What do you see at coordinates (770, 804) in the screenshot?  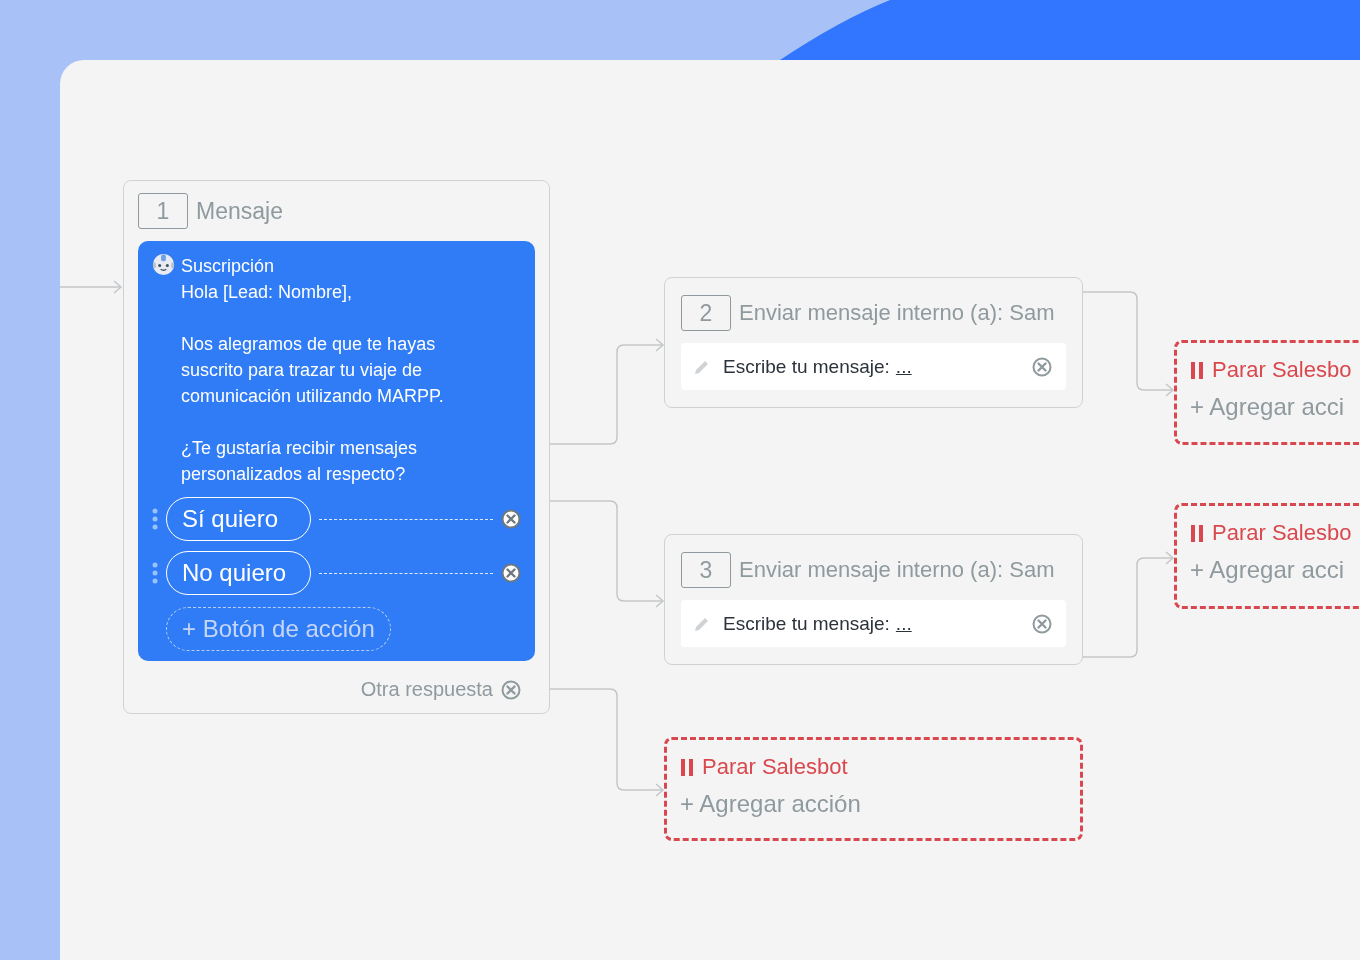 I see `add-action-link: + Agregar acción` at bounding box center [770, 804].